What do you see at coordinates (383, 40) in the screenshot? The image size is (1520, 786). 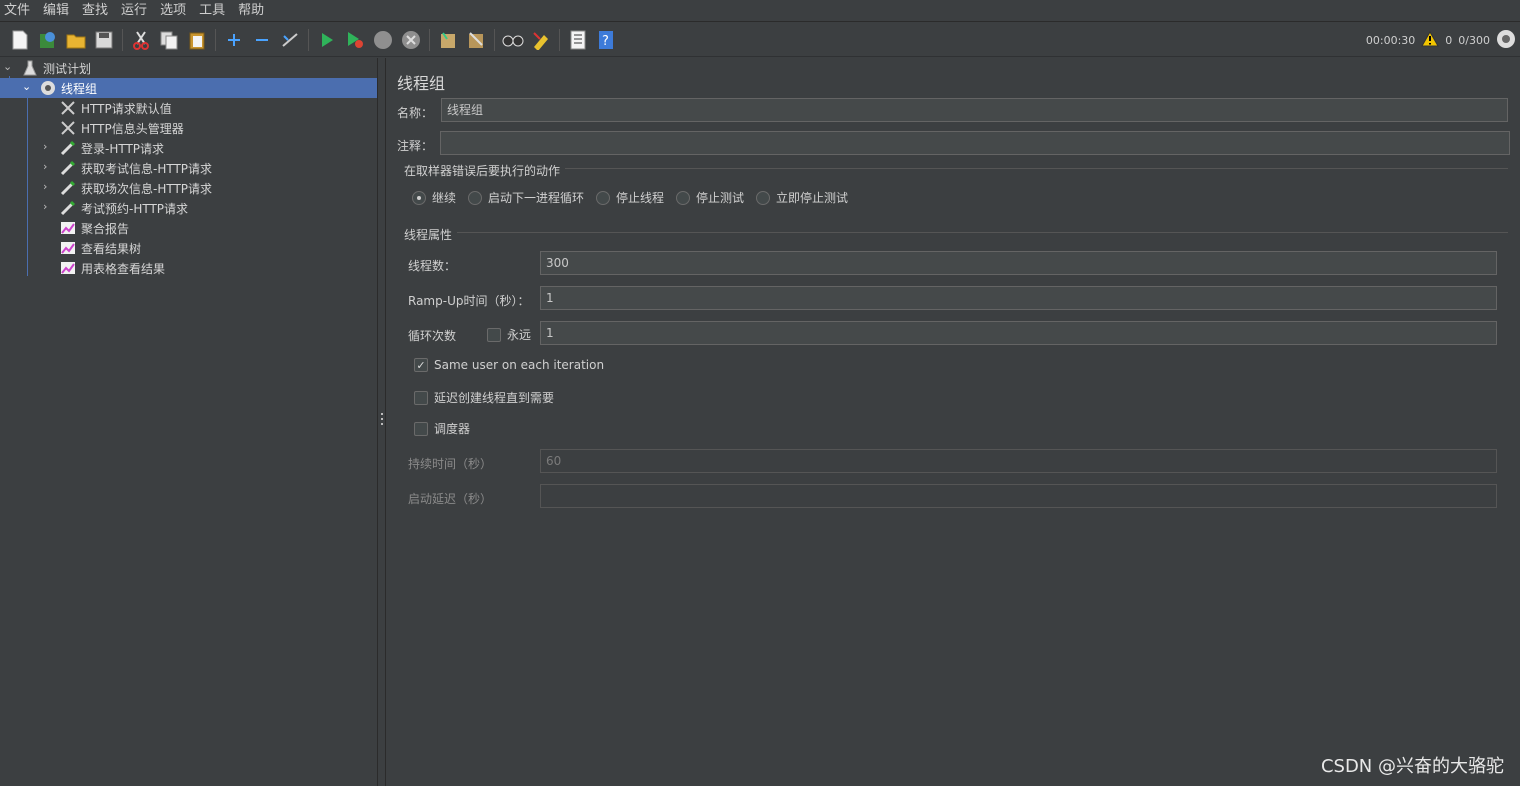 I see `stop-icon` at bounding box center [383, 40].